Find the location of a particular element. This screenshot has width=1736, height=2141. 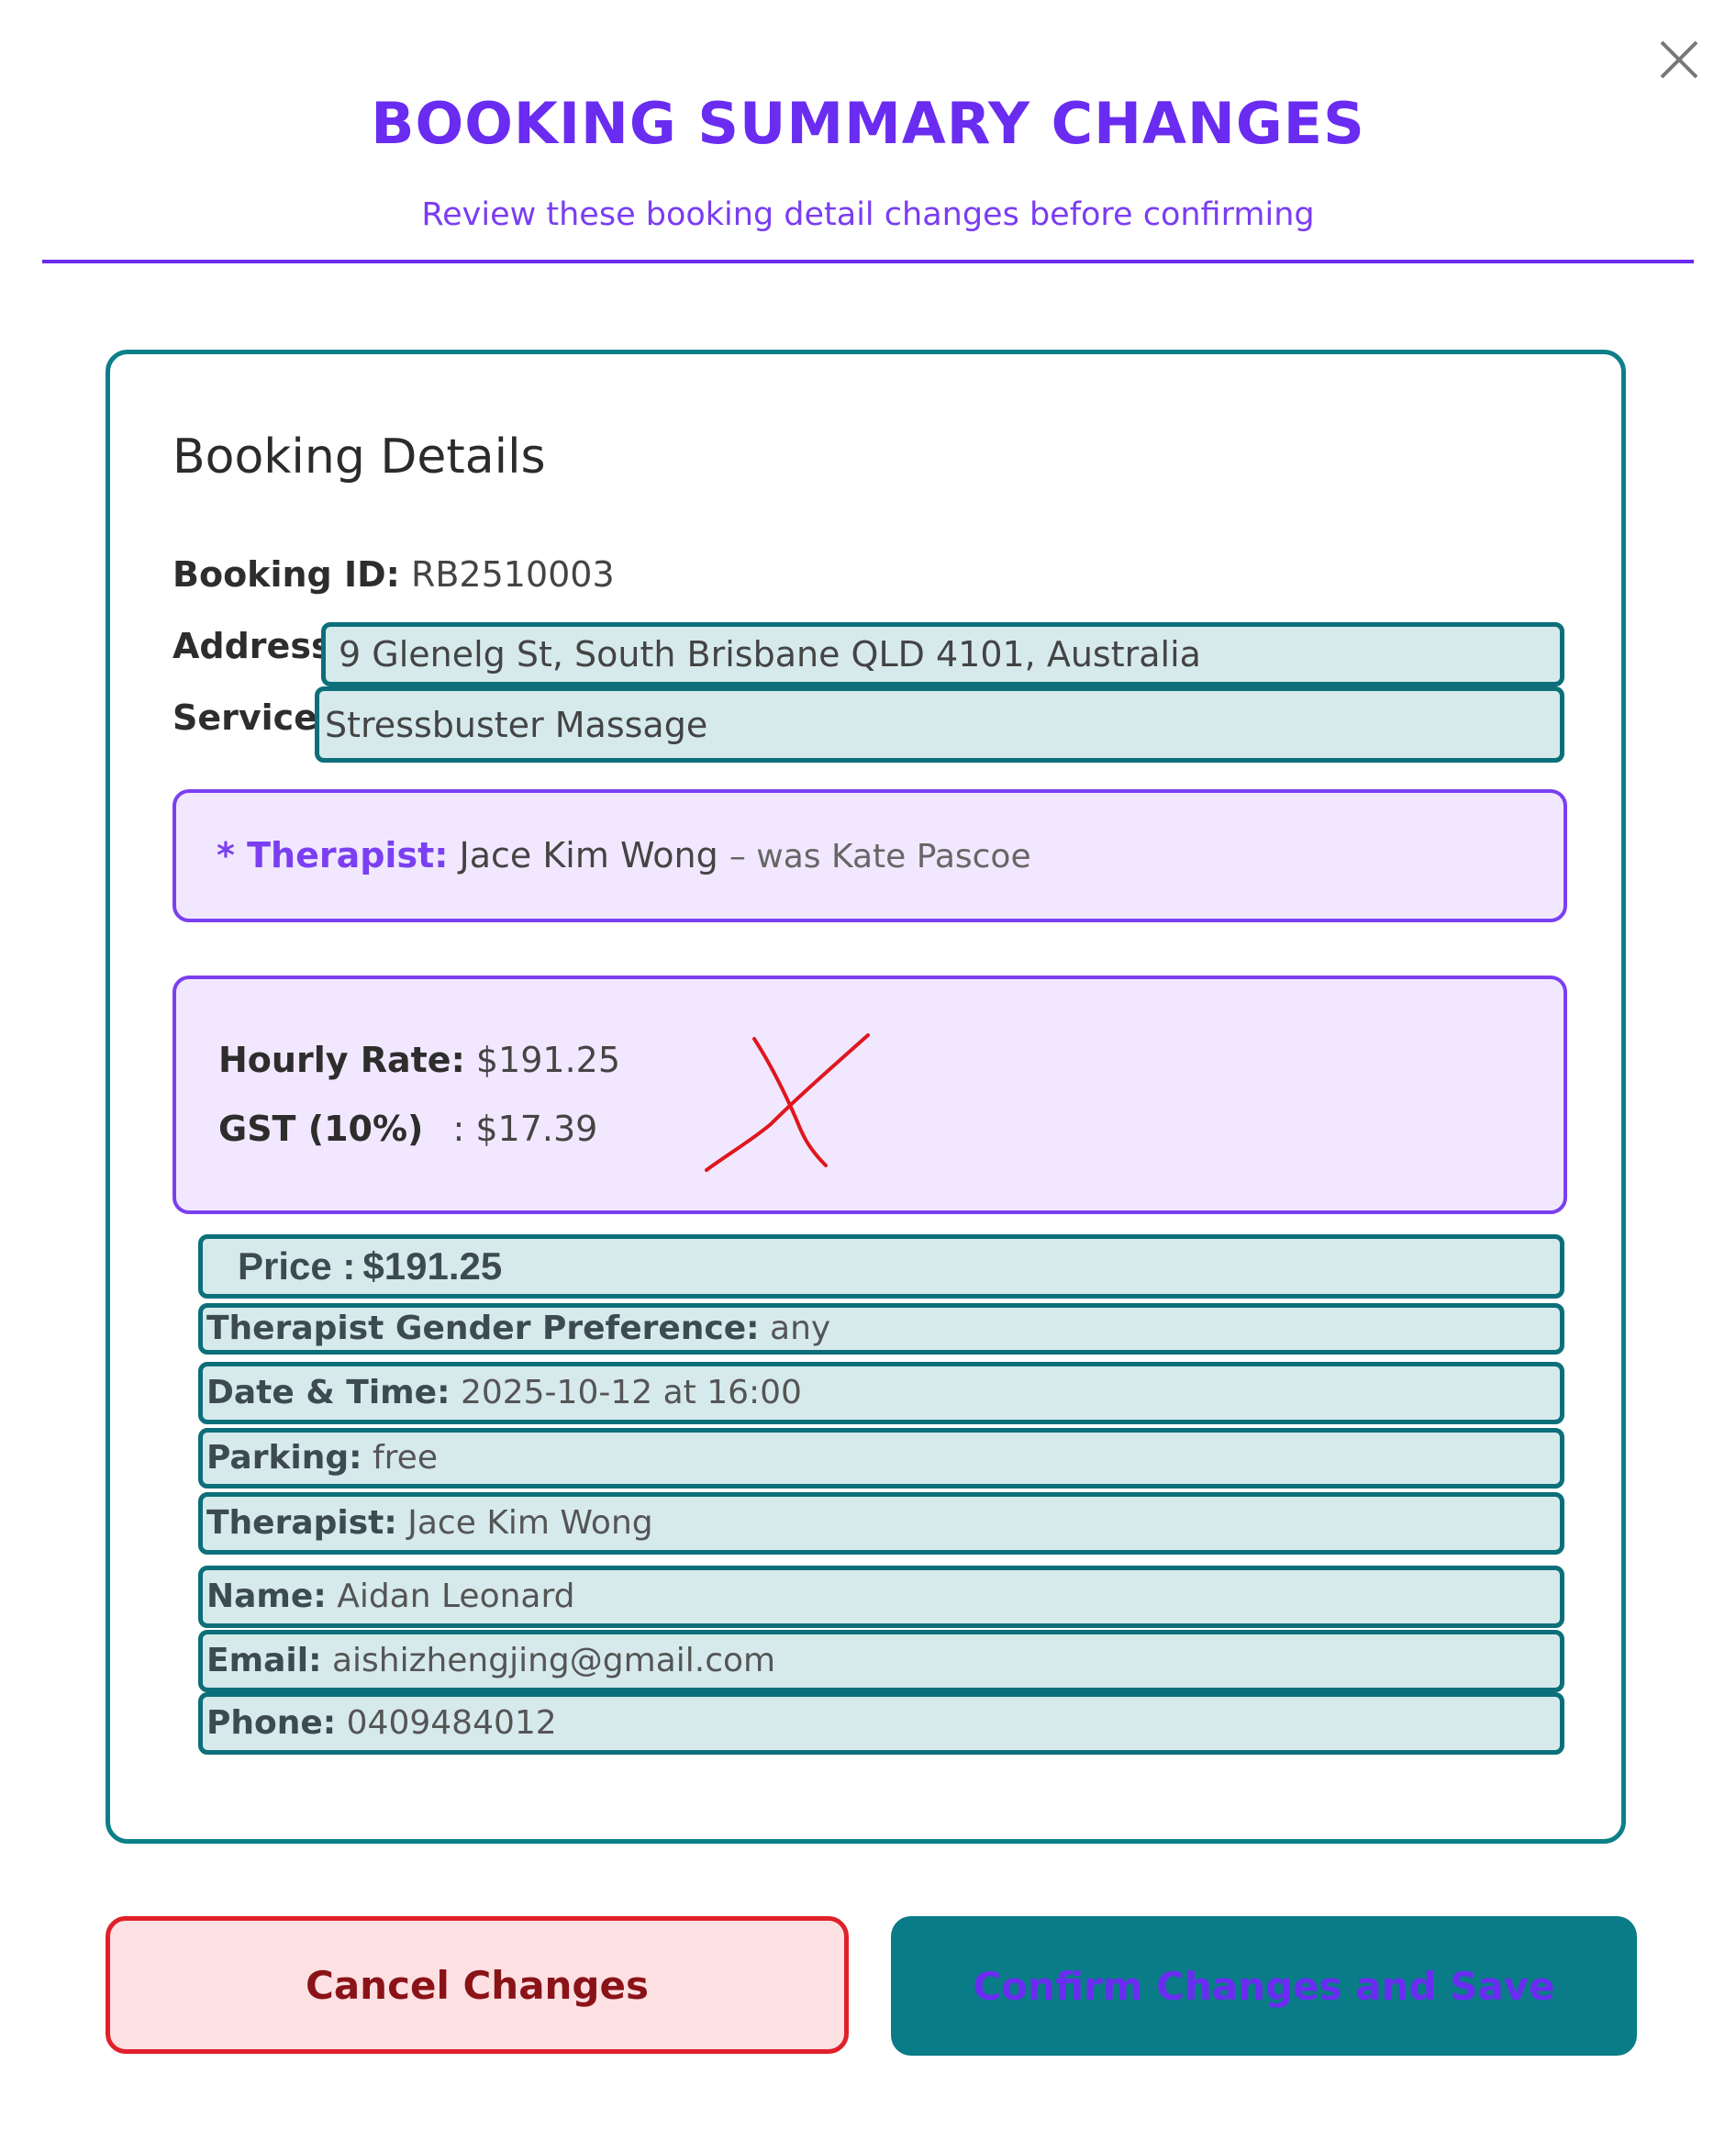

therapist-change-label: * Therapist: is located at coordinates (333, 855).